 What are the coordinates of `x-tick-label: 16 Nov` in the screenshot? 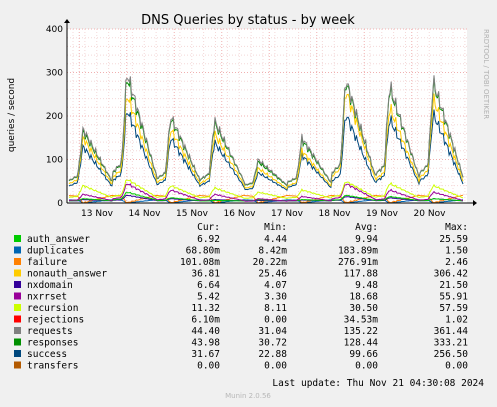 It's located at (240, 214).